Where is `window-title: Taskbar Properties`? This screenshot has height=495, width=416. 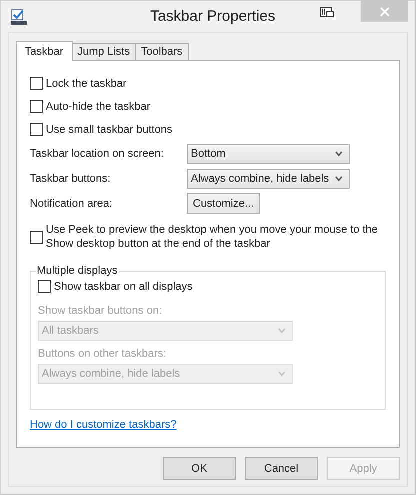 window-title: Taskbar Properties is located at coordinates (213, 16).